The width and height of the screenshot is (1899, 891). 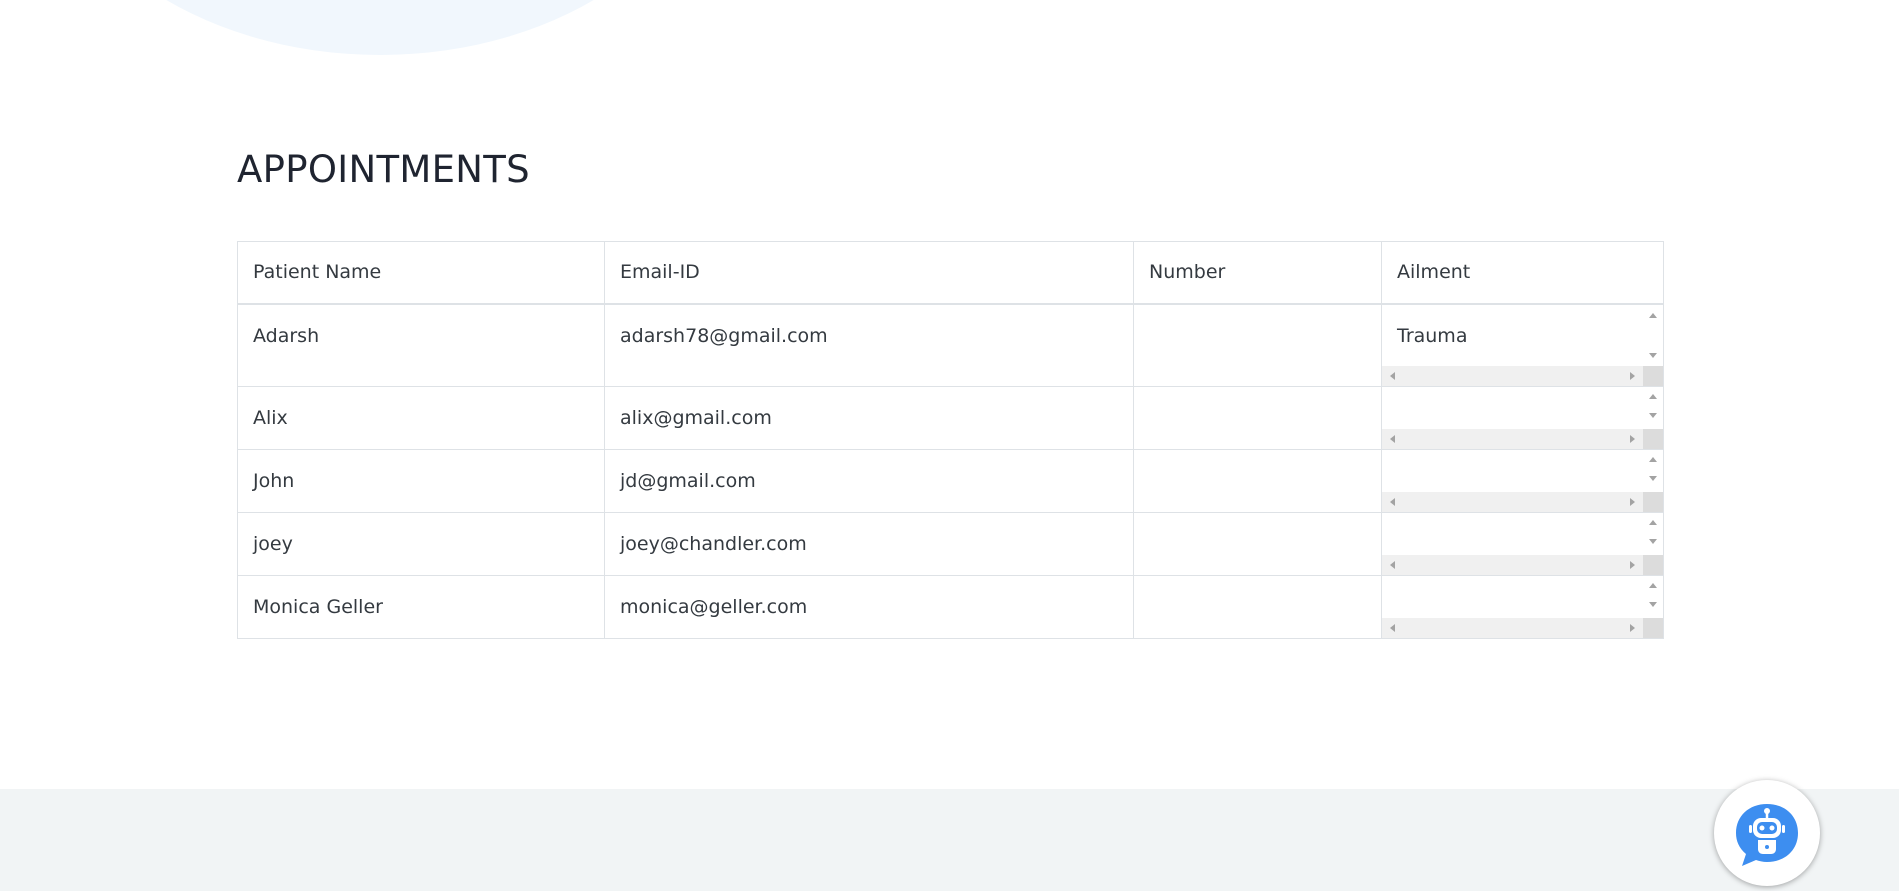 I want to click on cell-ailment: Trauma, so click(x=1522, y=345).